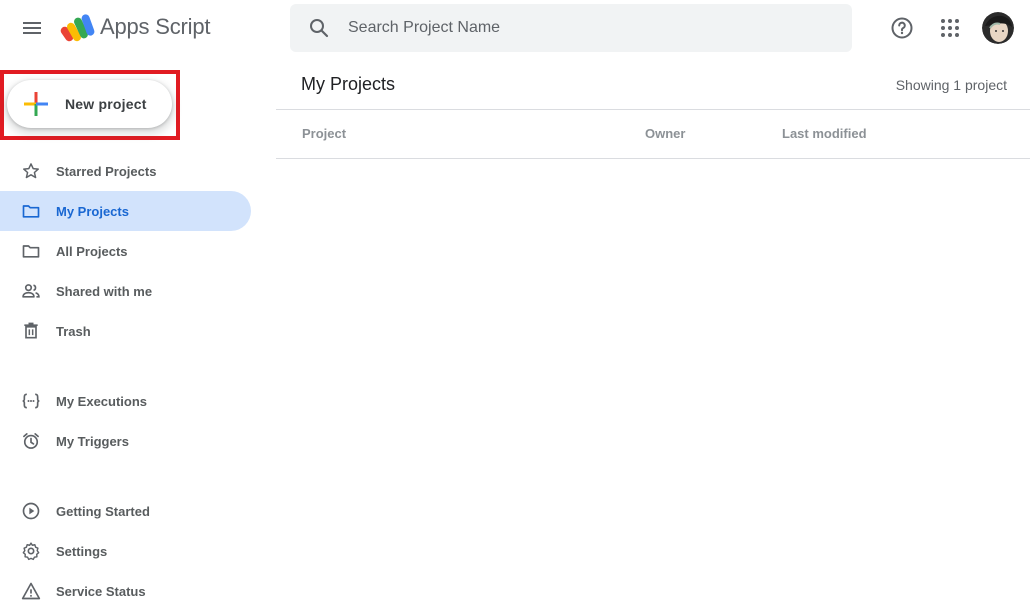  I want to click on sidebar-item-shared-with-me: Shared with me, so click(125, 291).